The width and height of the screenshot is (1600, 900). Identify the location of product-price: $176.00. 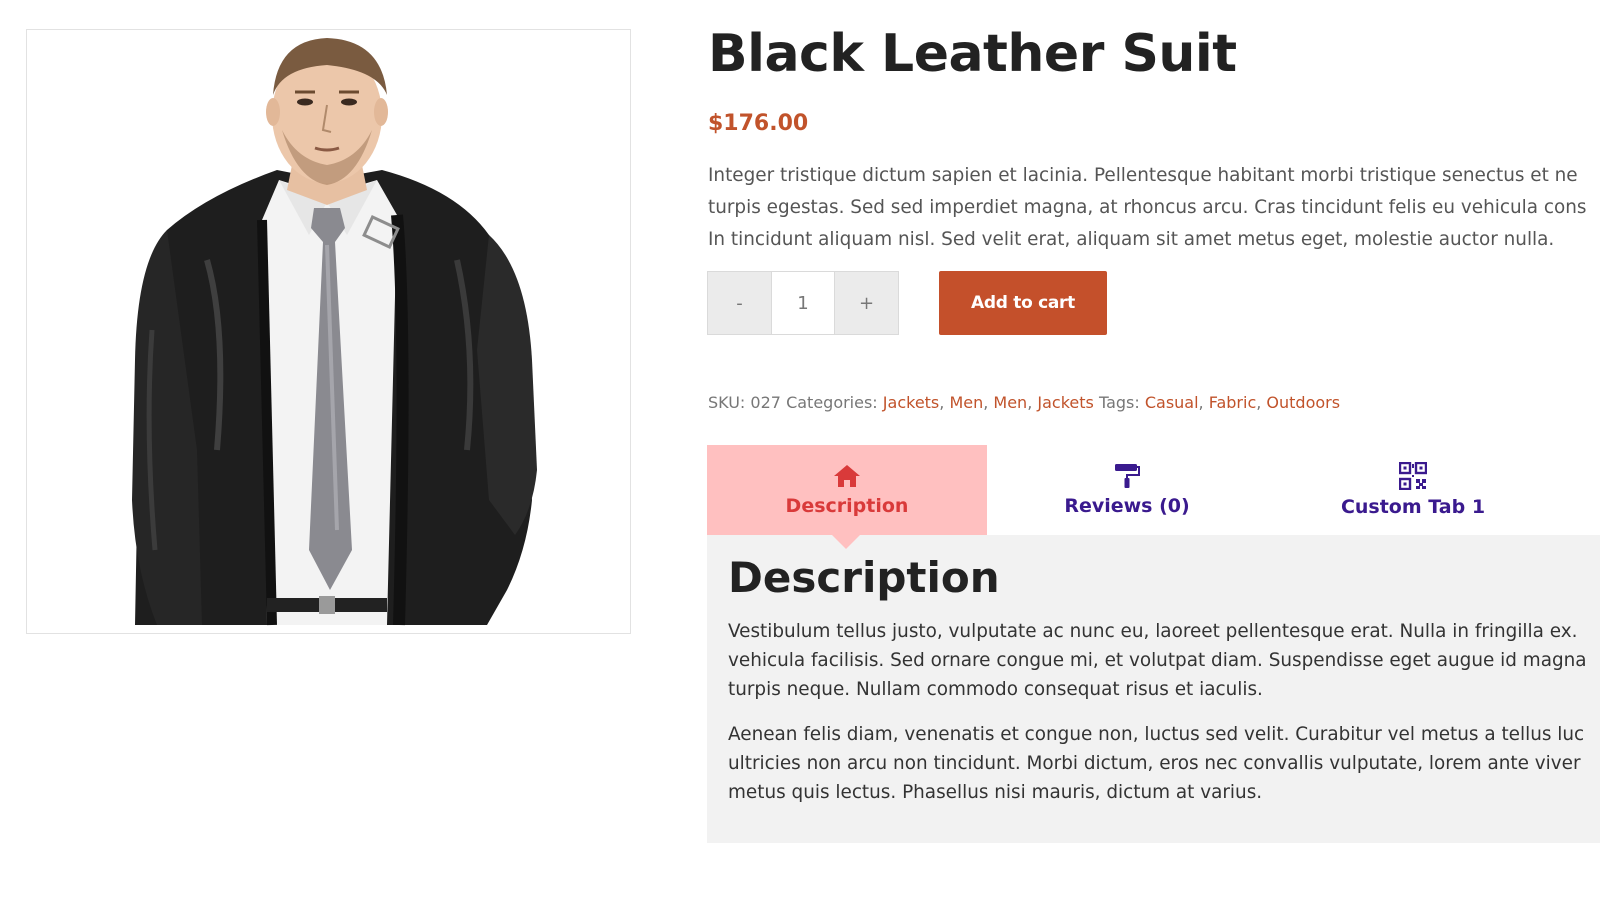
(758, 123).